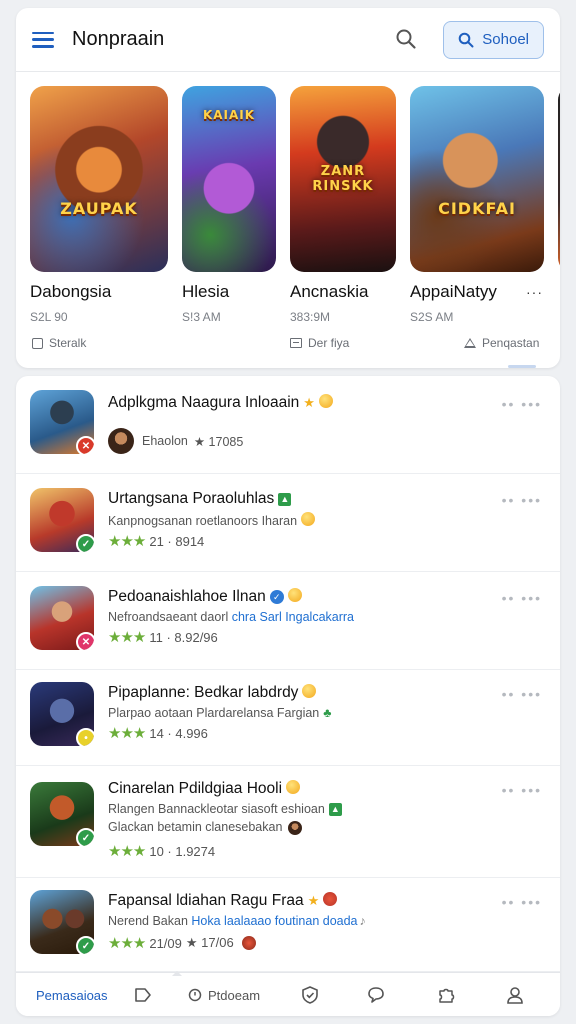  I want to click on list-item-title: Urtangsana Poraoluhlas ▲, so click(200, 499).